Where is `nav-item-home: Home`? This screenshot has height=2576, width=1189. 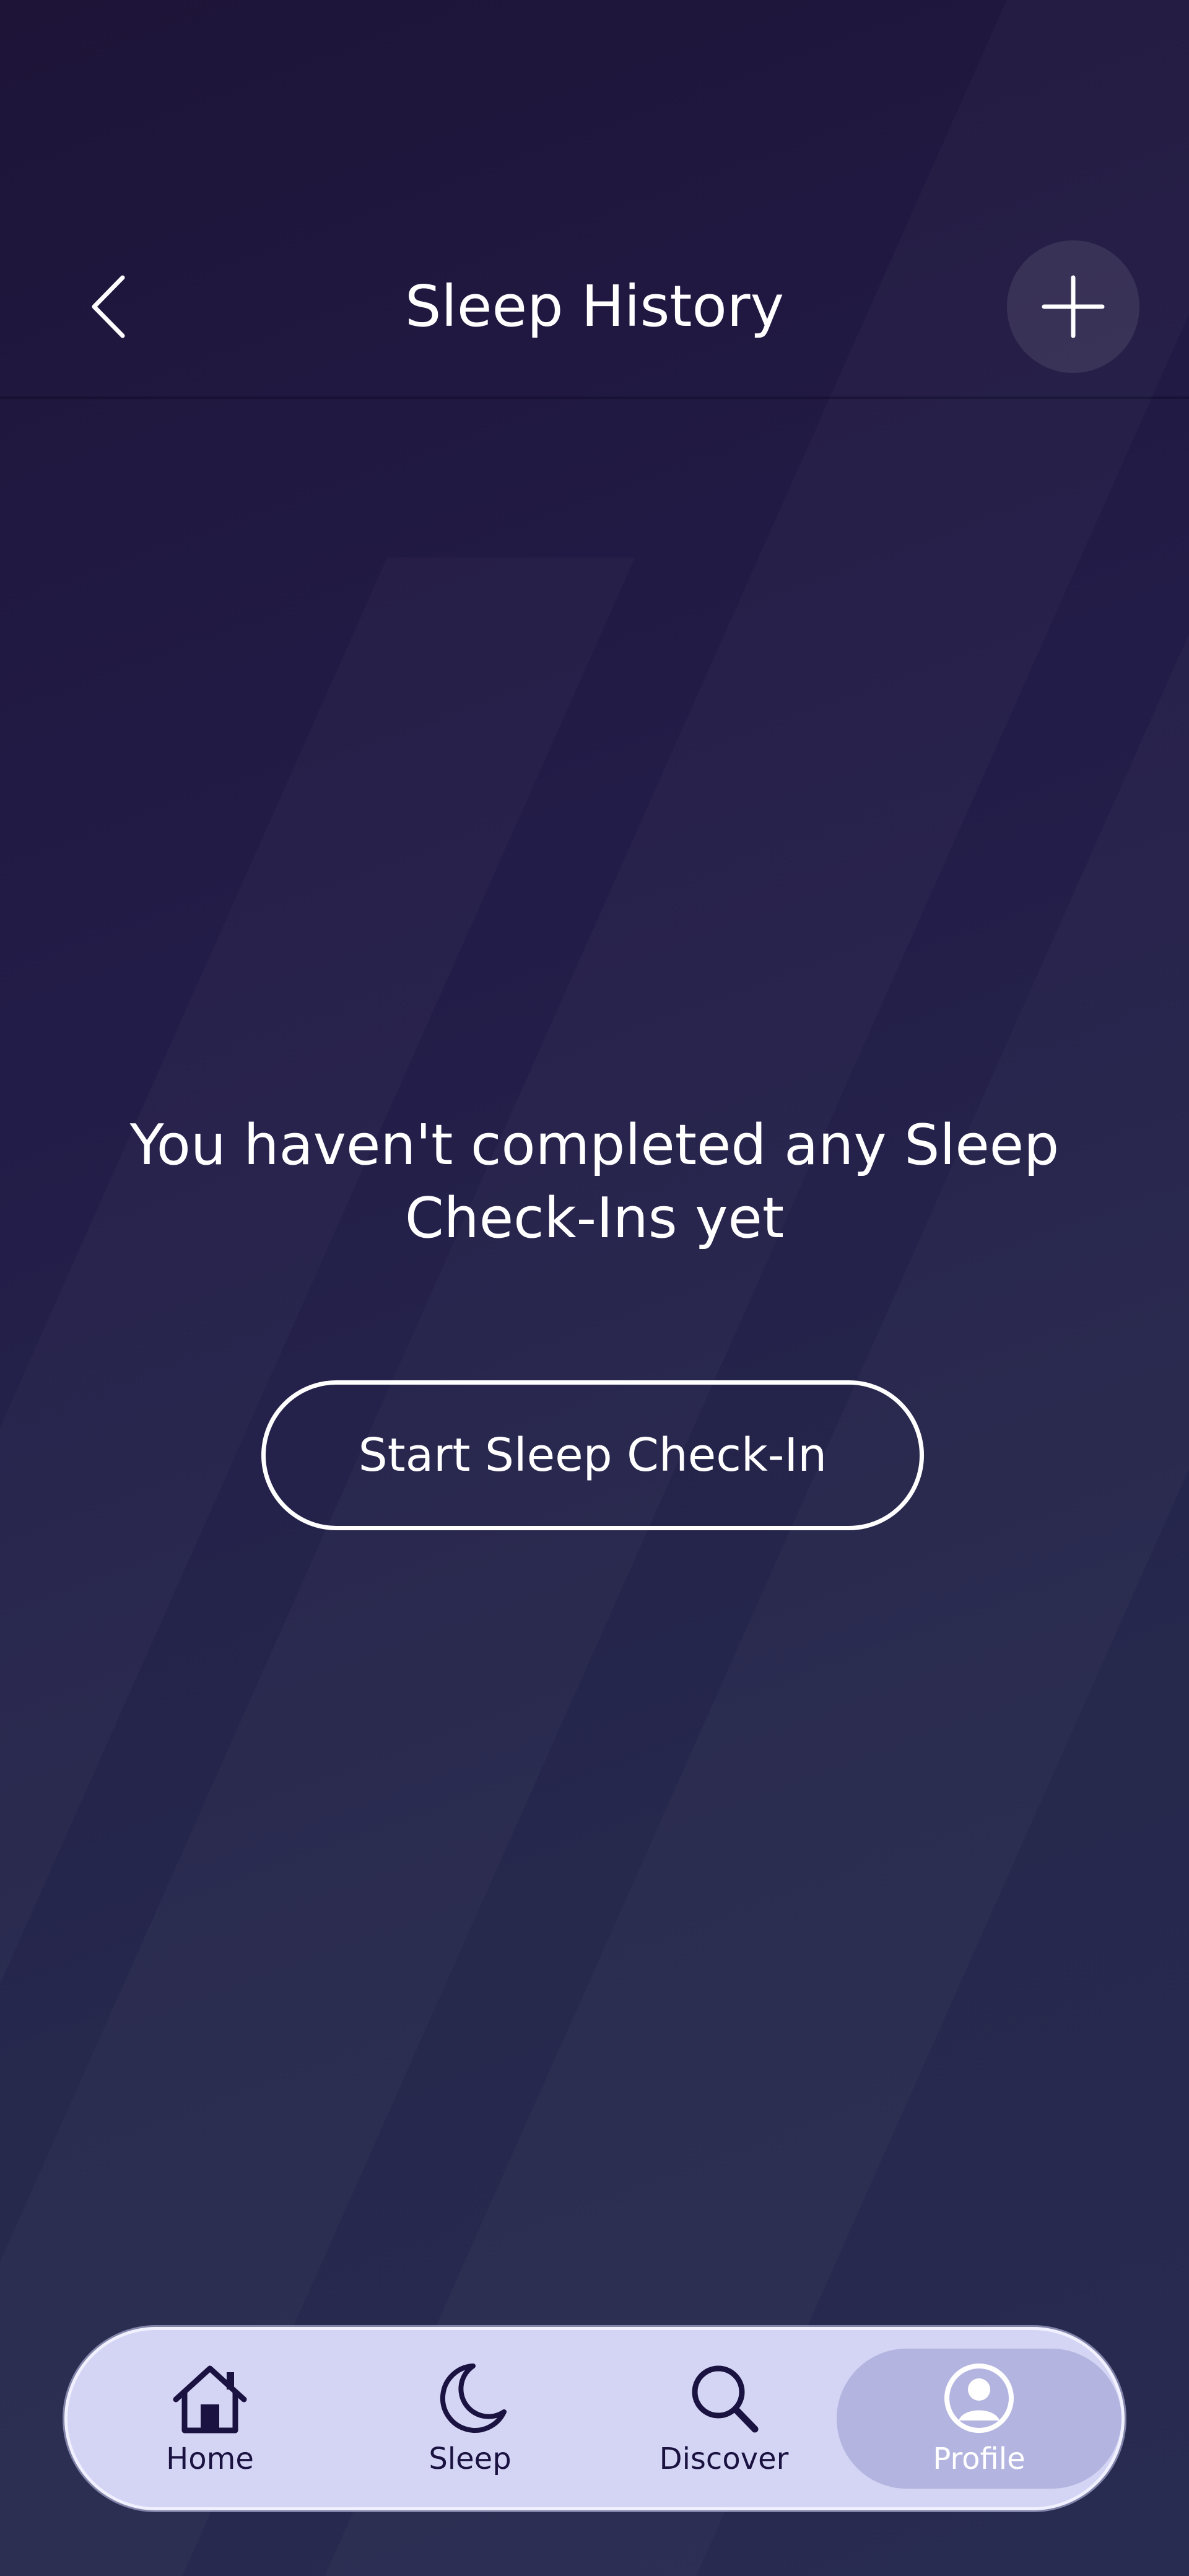
nav-item-home: Home is located at coordinates (210, 2419).